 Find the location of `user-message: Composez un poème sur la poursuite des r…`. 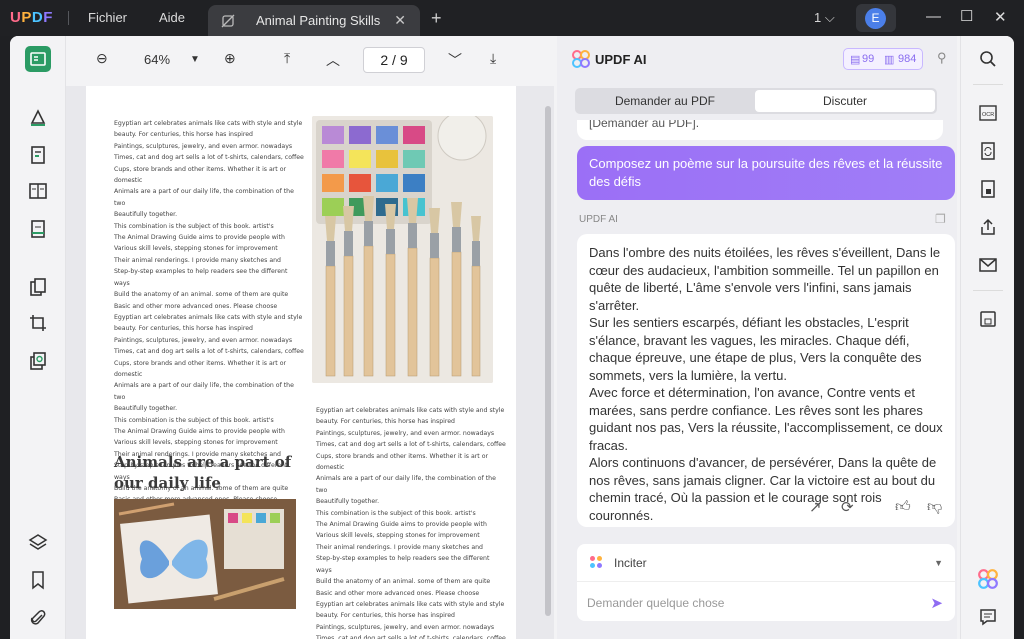

user-message: Composez un poème sur la poursuite des r… is located at coordinates (766, 173).